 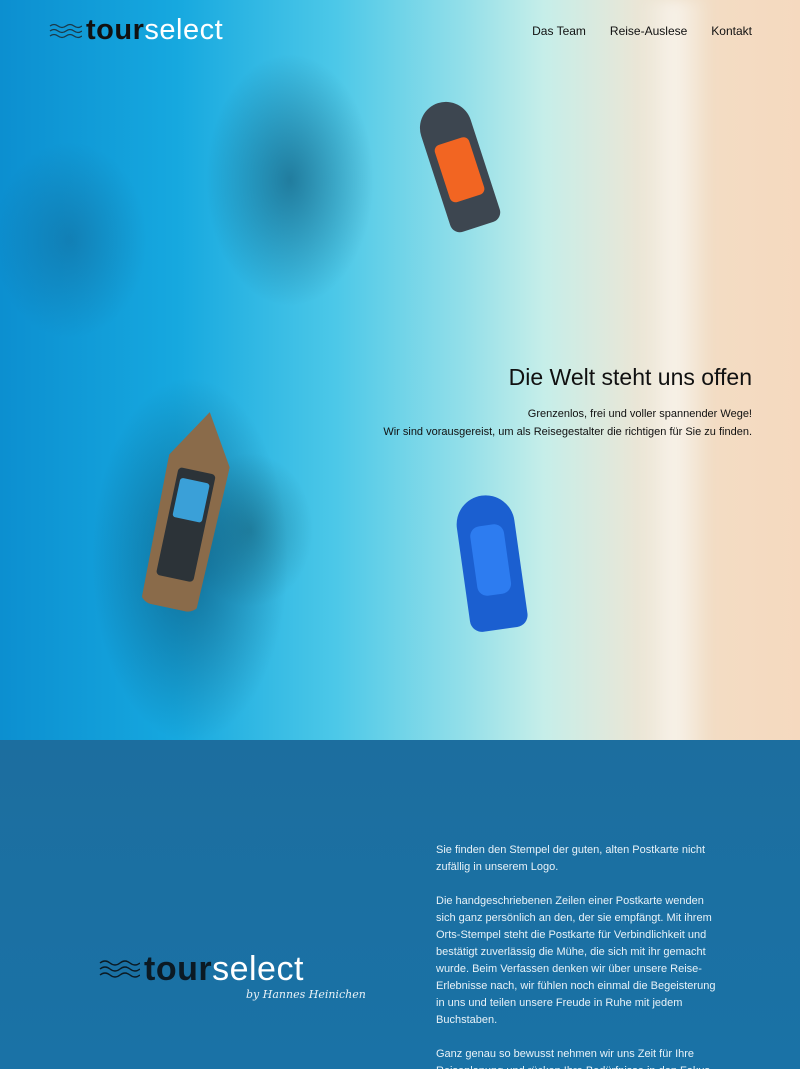 I want to click on boat-orange, so click(x=458, y=165).